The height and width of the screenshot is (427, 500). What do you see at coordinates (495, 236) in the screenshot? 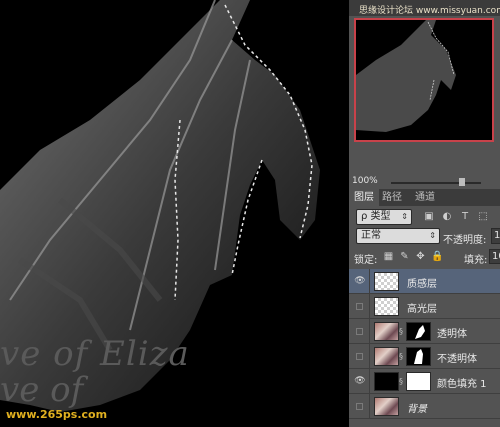
I see `opacity-field: 10` at bounding box center [495, 236].